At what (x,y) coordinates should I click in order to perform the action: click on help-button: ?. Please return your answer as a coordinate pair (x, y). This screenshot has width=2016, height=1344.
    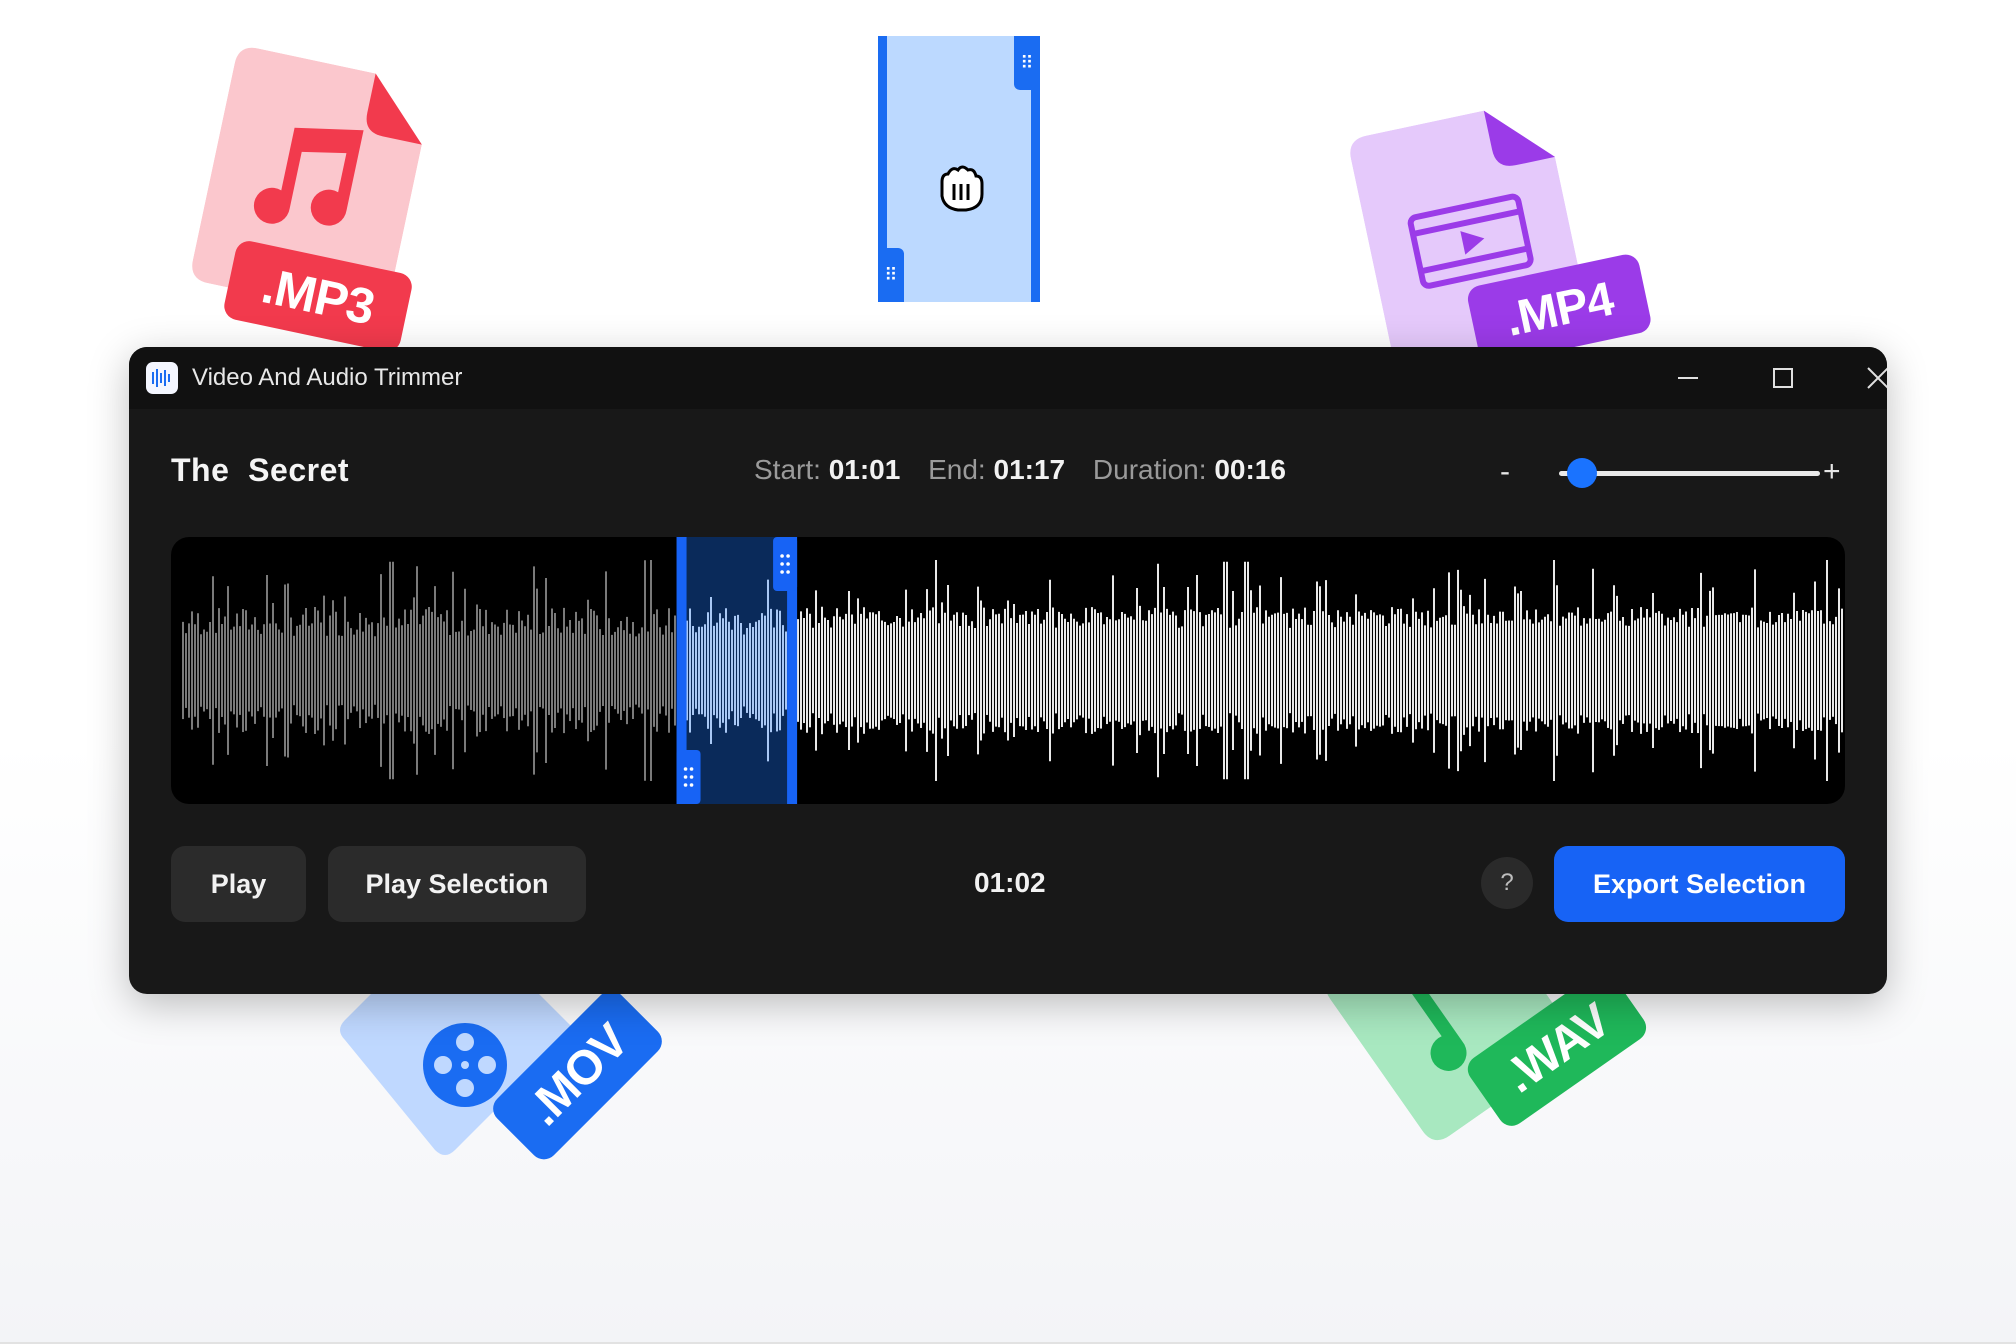
    Looking at the image, I should click on (1507, 883).